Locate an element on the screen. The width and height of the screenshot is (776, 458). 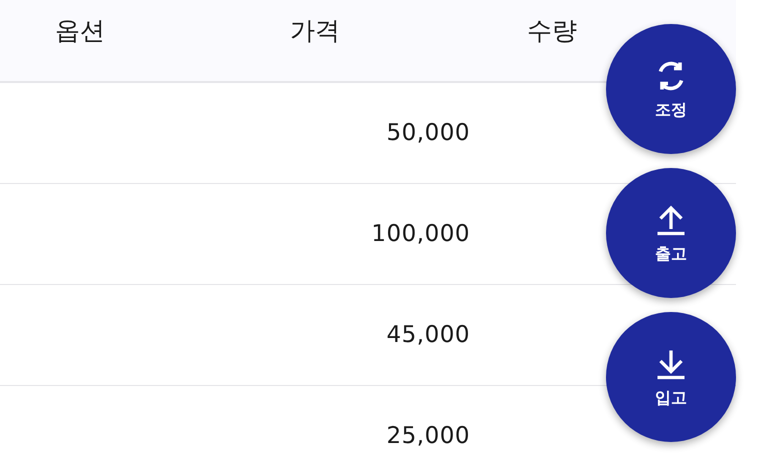
action-button: 출고 is located at coordinates (671, 233).